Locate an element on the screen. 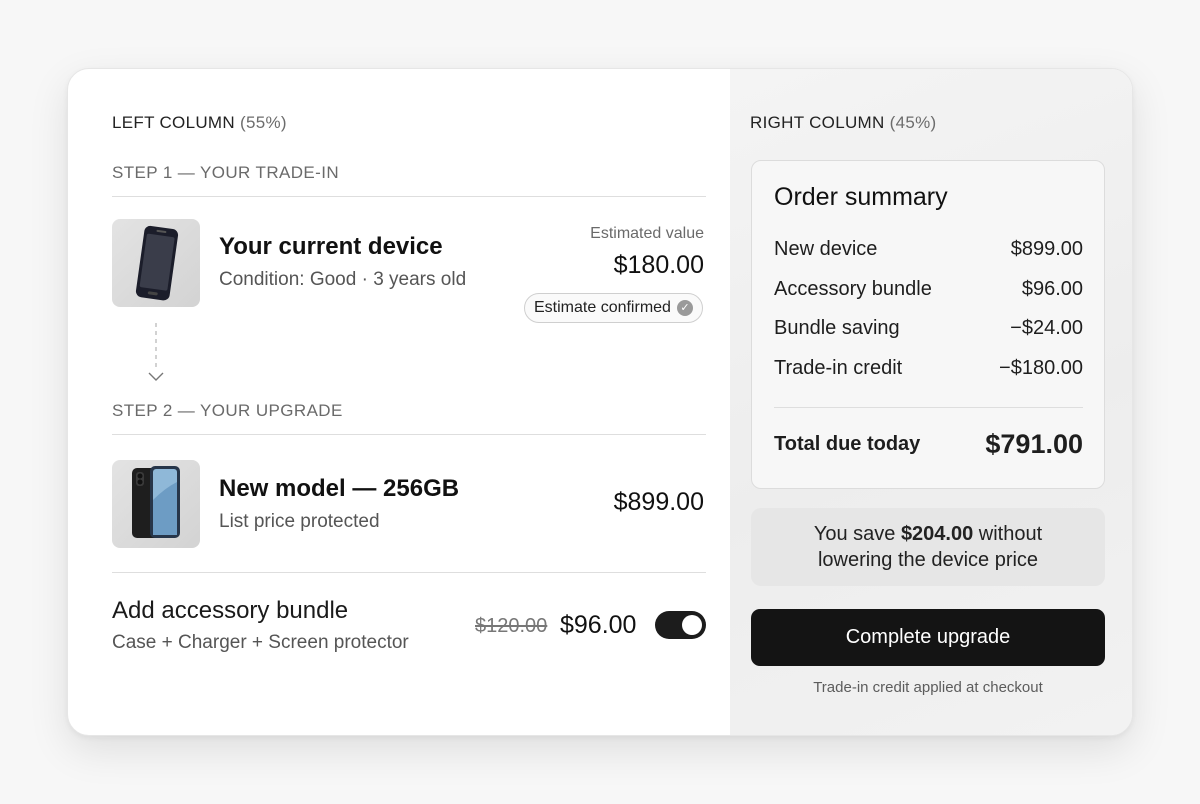 This screenshot has width=1200, height=804. right-column-heading-pct: (45%) is located at coordinates (913, 122).